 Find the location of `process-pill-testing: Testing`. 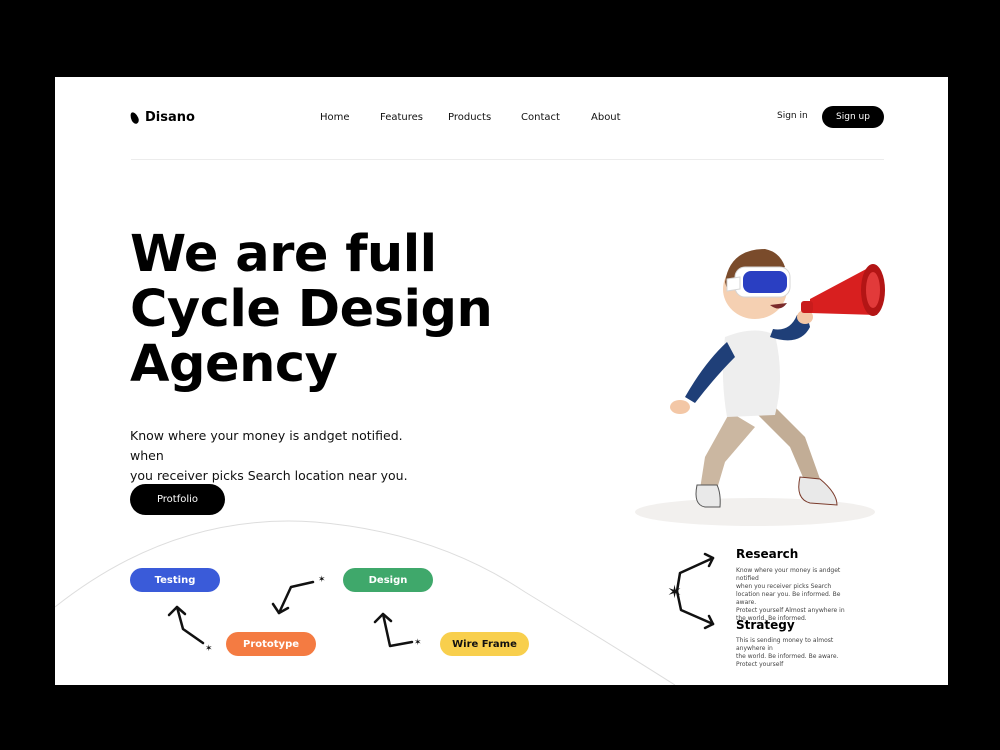

process-pill-testing: Testing is located at coordinates (175, 580).